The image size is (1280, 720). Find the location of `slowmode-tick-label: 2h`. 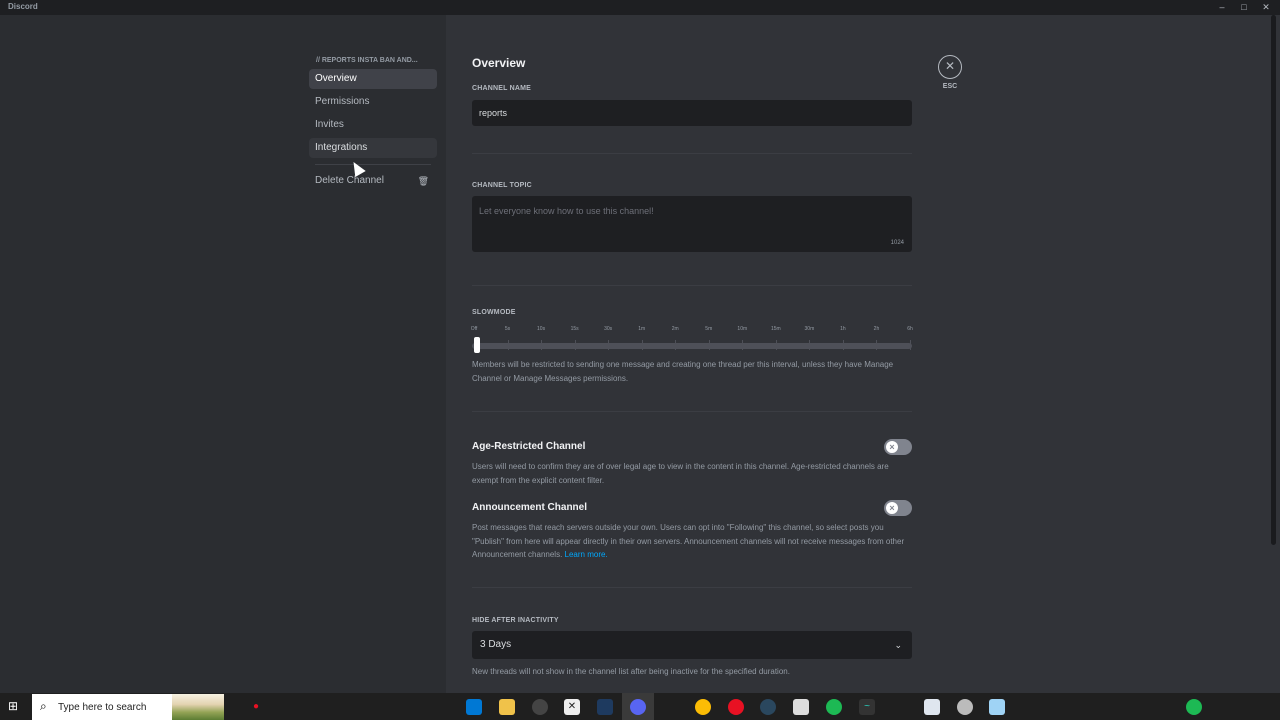

slowmode-tick-label: 2h is located at coordinates (876, 329).